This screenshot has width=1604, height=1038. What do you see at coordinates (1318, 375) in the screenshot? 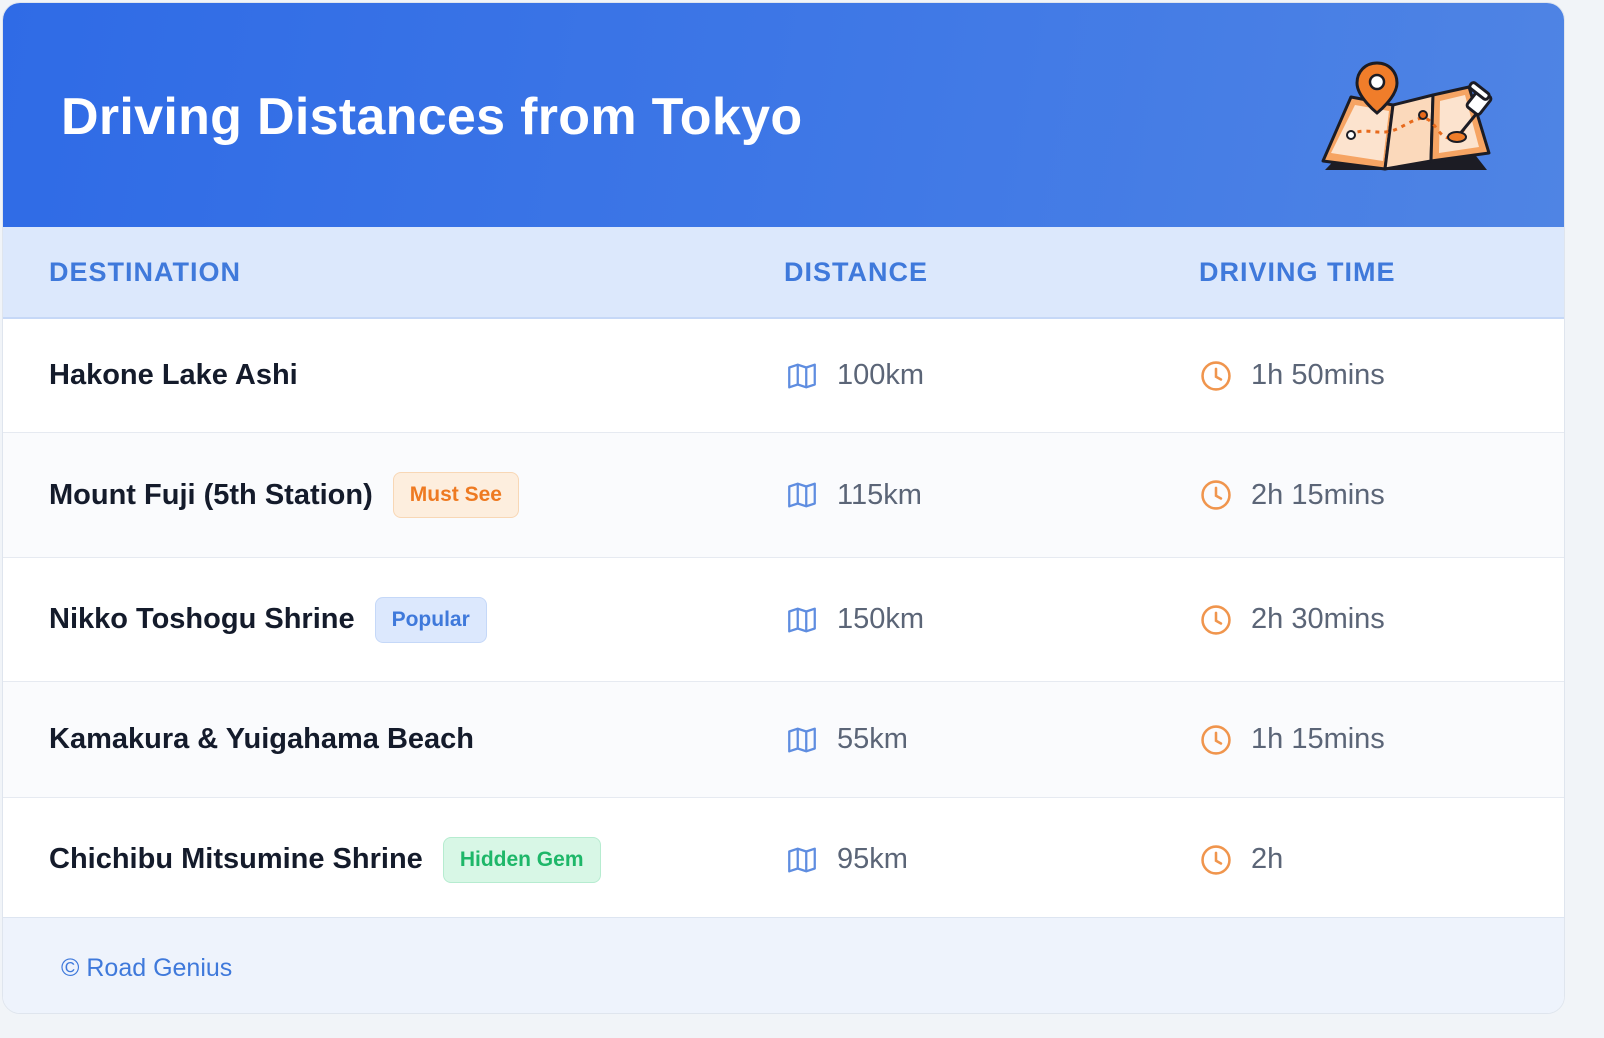
I see `time-value: 1h 50mins` at bounding box center [1318, 375].